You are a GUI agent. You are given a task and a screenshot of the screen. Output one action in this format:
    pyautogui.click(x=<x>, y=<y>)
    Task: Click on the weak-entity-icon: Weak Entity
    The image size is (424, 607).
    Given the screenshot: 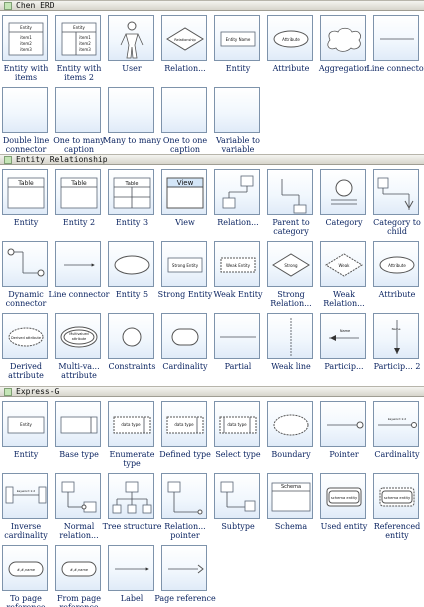 What is the action you would take?
    pyautogui.click(x=237, y=264)
    